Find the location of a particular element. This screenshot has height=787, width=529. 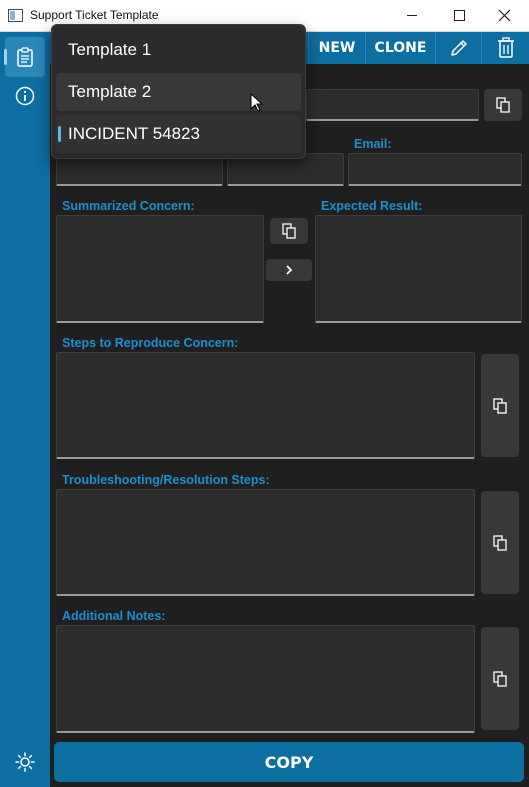

template-dropdown: Template 1 Template 2 INCIDENT 54823 is located at coordinates (178, 91).